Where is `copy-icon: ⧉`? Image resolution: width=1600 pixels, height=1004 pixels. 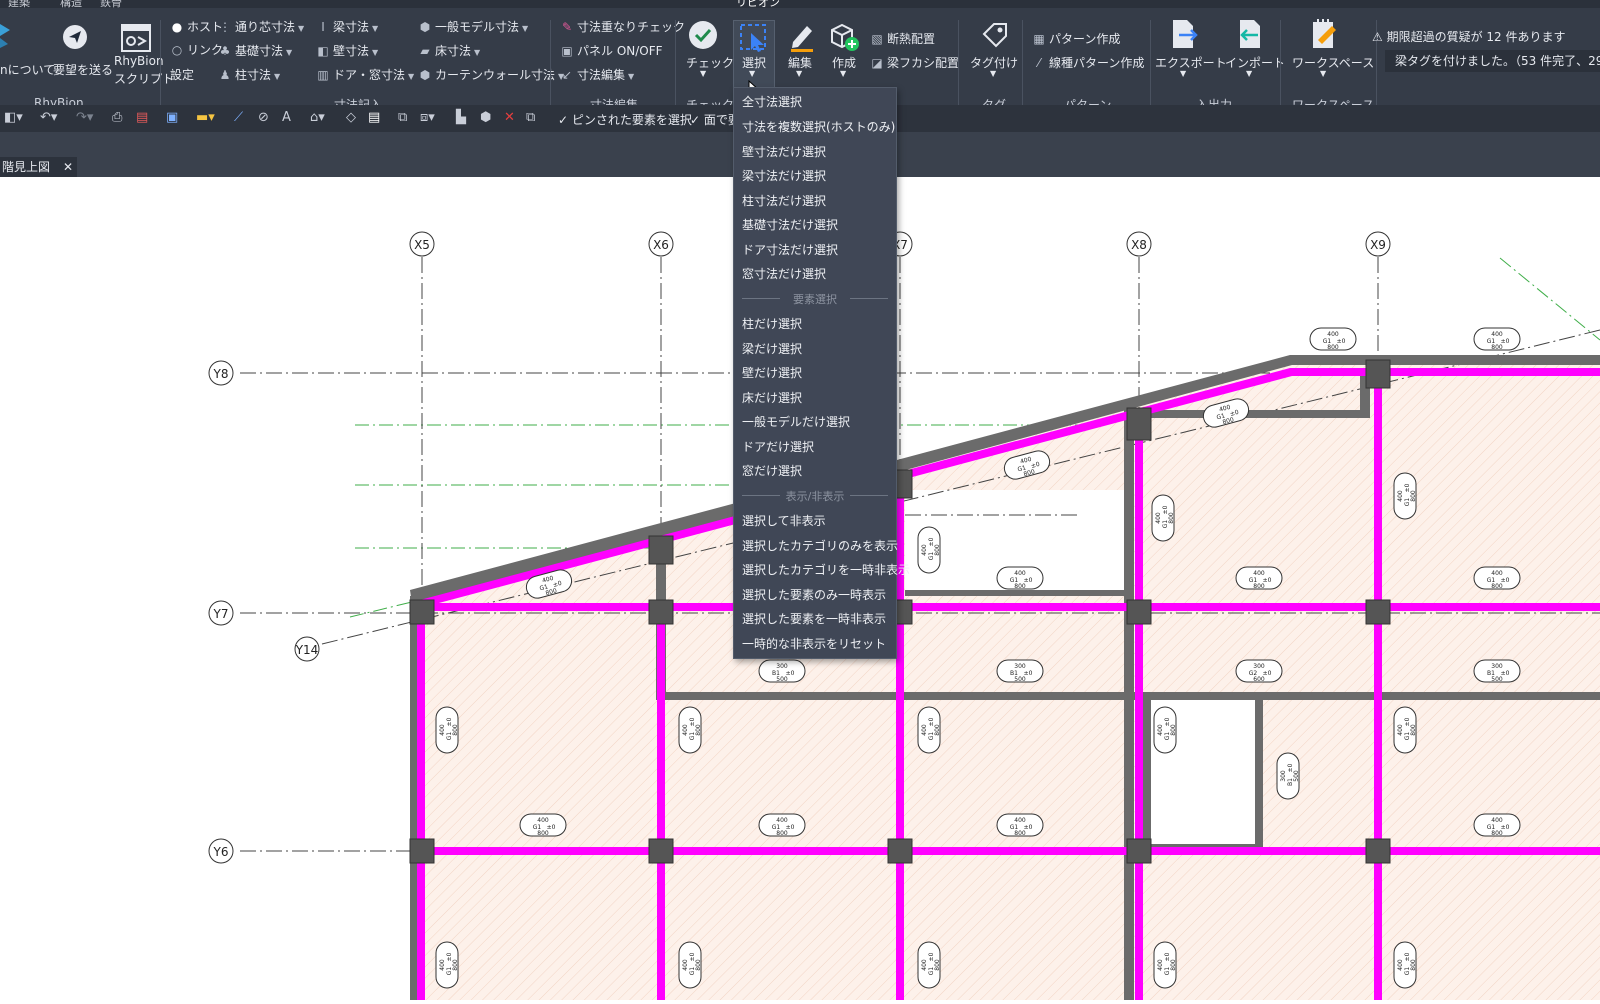 copy-icon: ⧉ is located at coordinates (530, 117).